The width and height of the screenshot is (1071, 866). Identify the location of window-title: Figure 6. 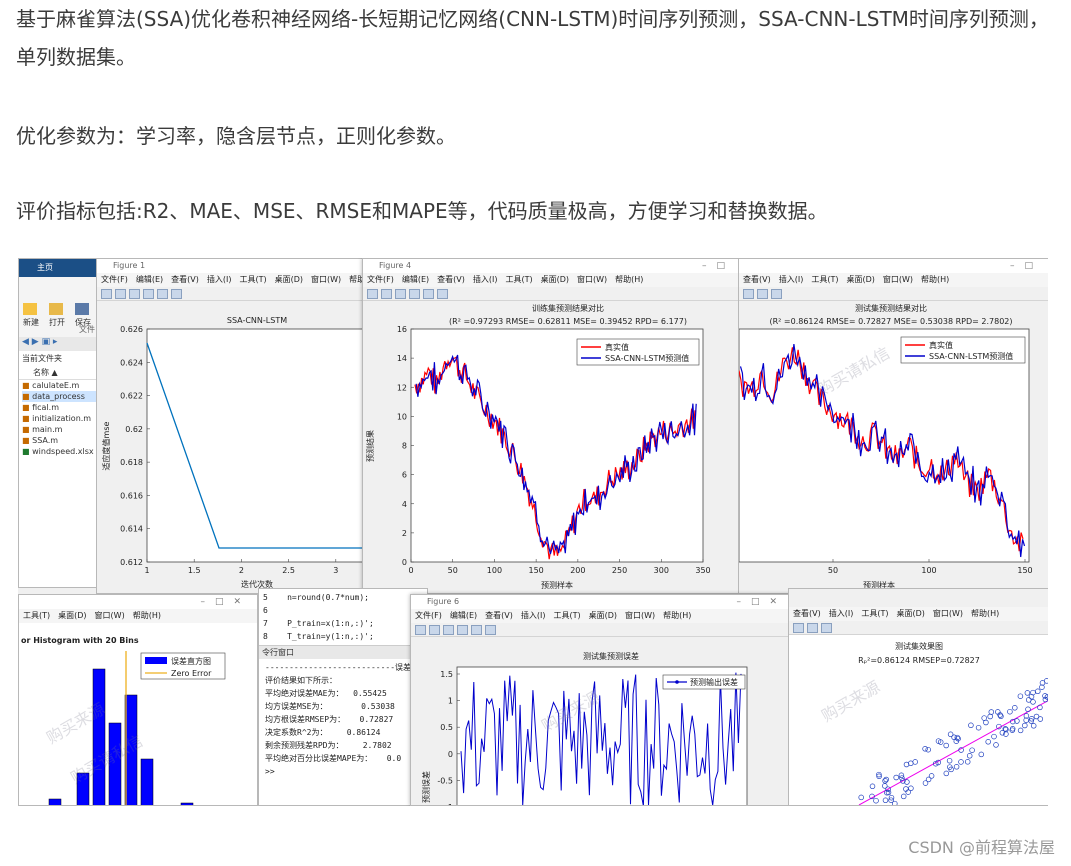
(443, 601).